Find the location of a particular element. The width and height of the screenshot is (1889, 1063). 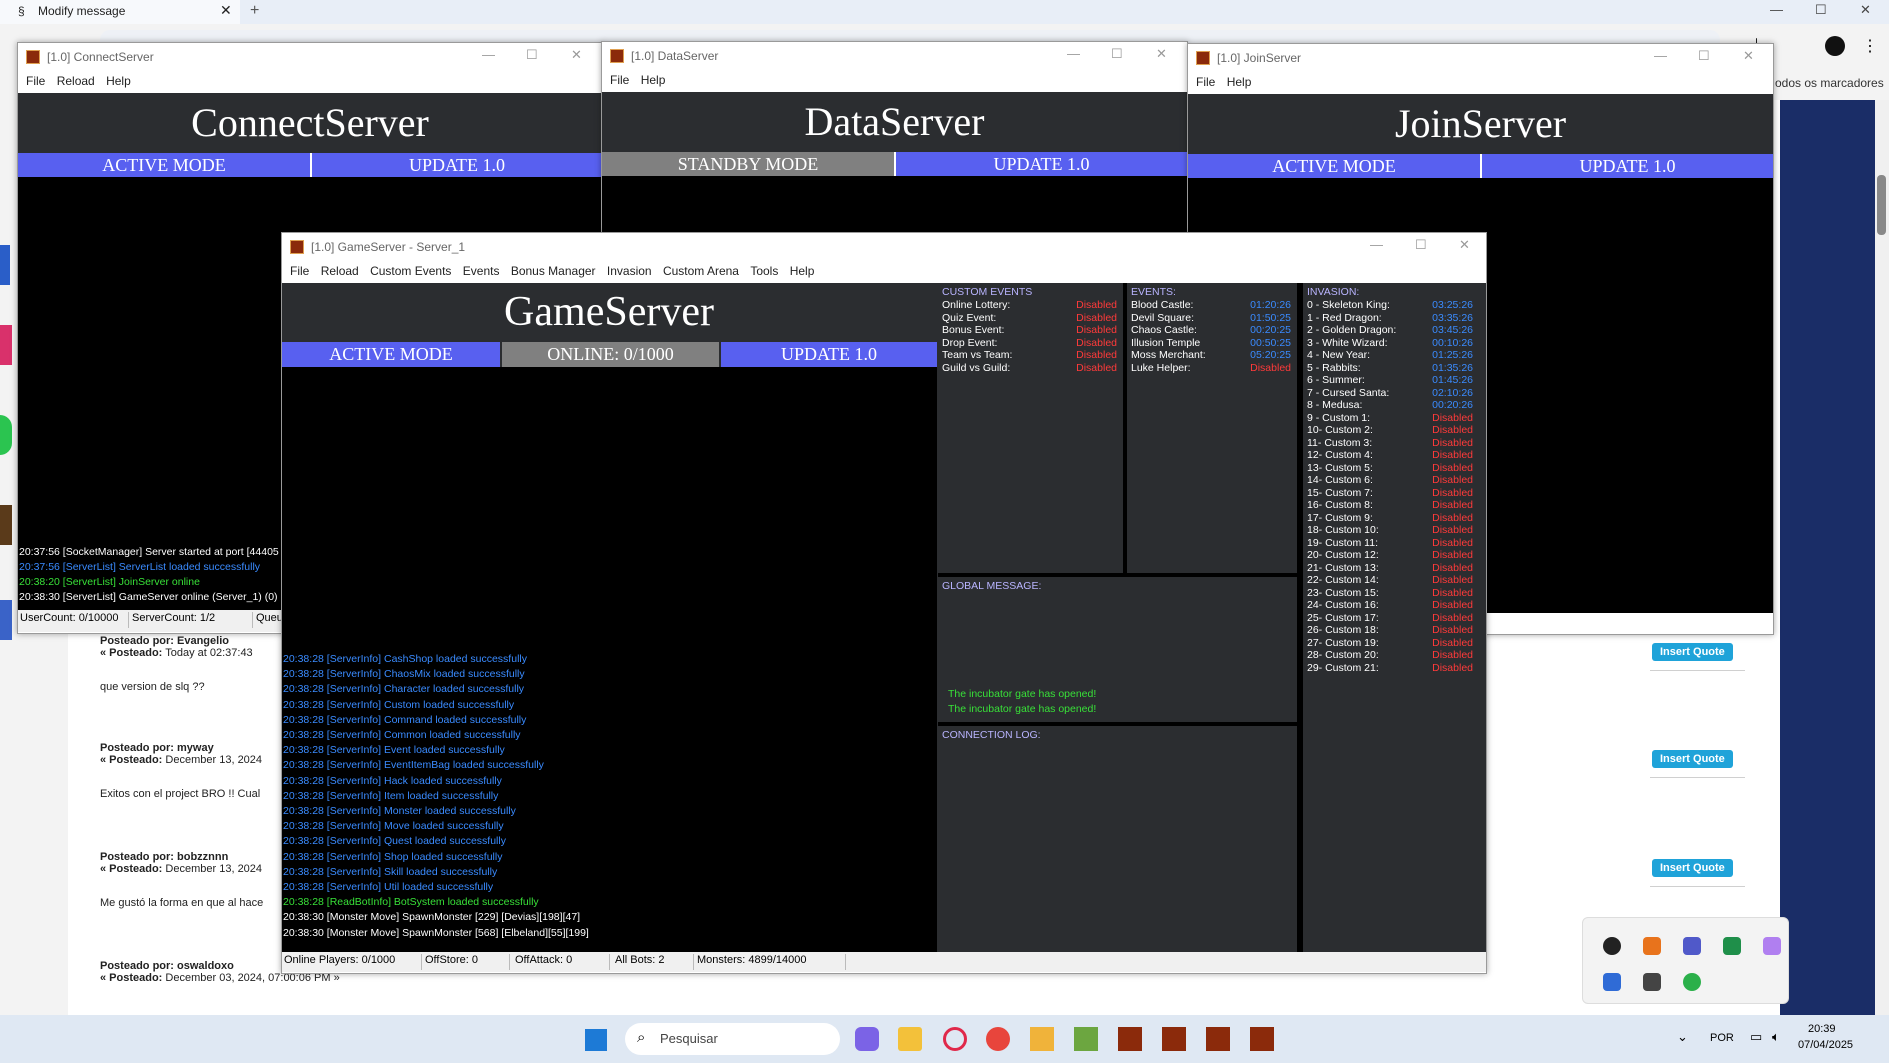

clock-time: 20:39 is located at coordinates (1822, 1029).